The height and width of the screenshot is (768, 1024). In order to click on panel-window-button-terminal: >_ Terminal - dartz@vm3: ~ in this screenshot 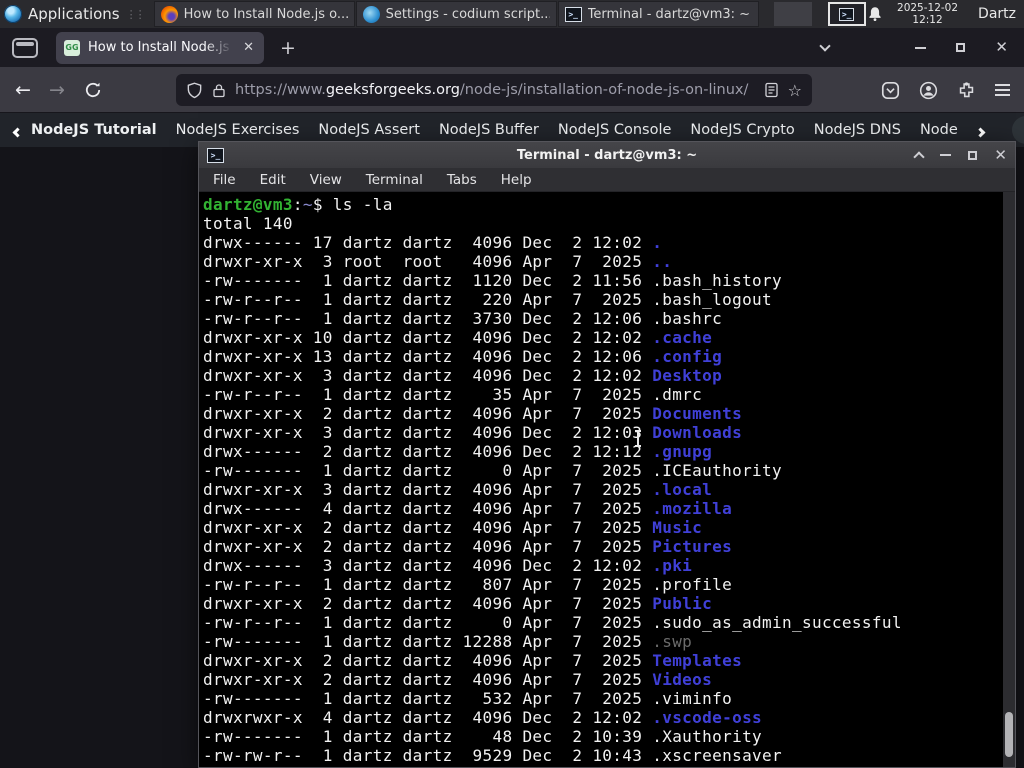, I will do `click(658, 14)`.